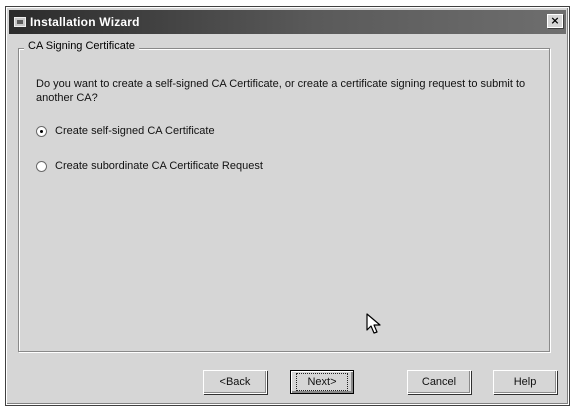 This screenshot has width=575, height=411. I want to click on radio-self-signed, so click(41, 131).